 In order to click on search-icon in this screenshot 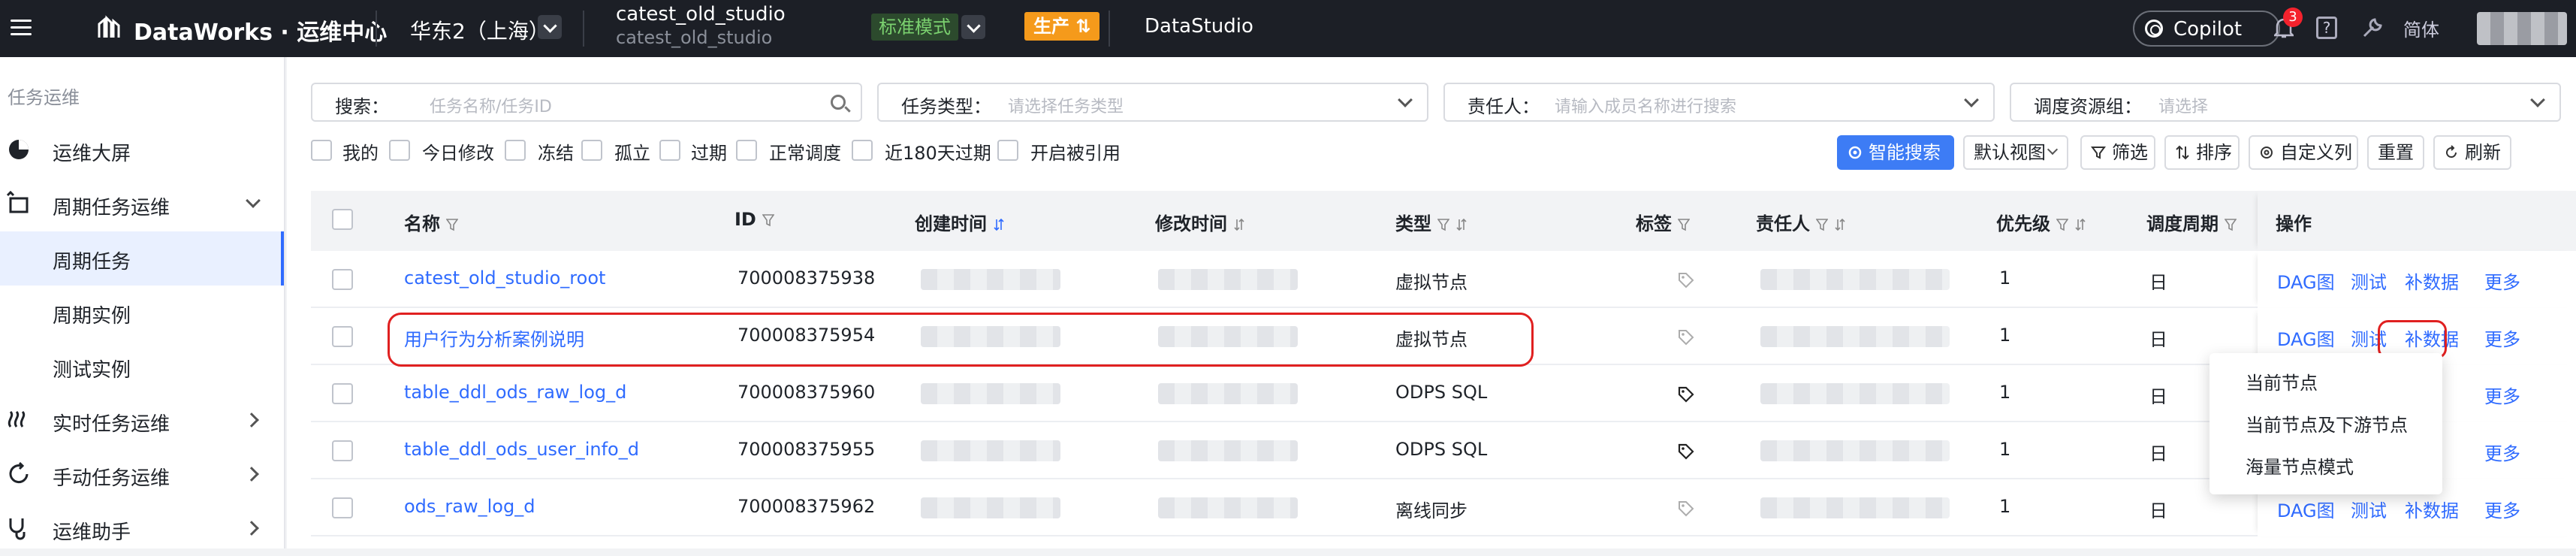, I will do `click(838, 102)`.